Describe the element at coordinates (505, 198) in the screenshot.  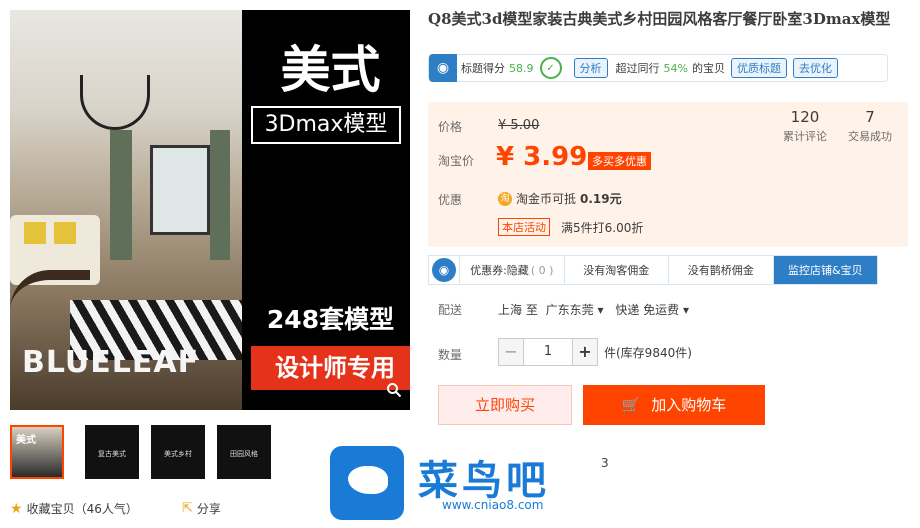
I see `coin-icon: 淘` at that location.